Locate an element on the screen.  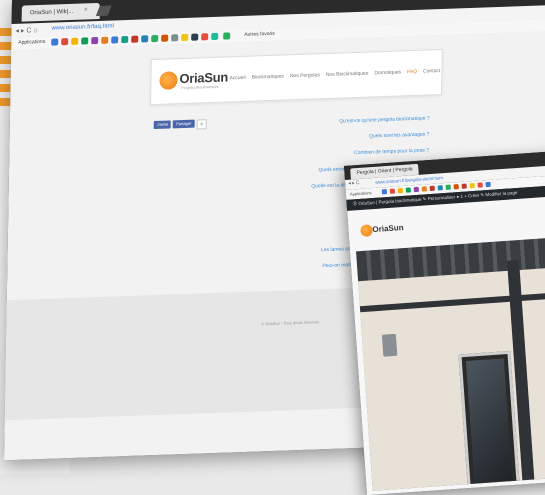
wall-lamp is located at coordinates (389, 345).